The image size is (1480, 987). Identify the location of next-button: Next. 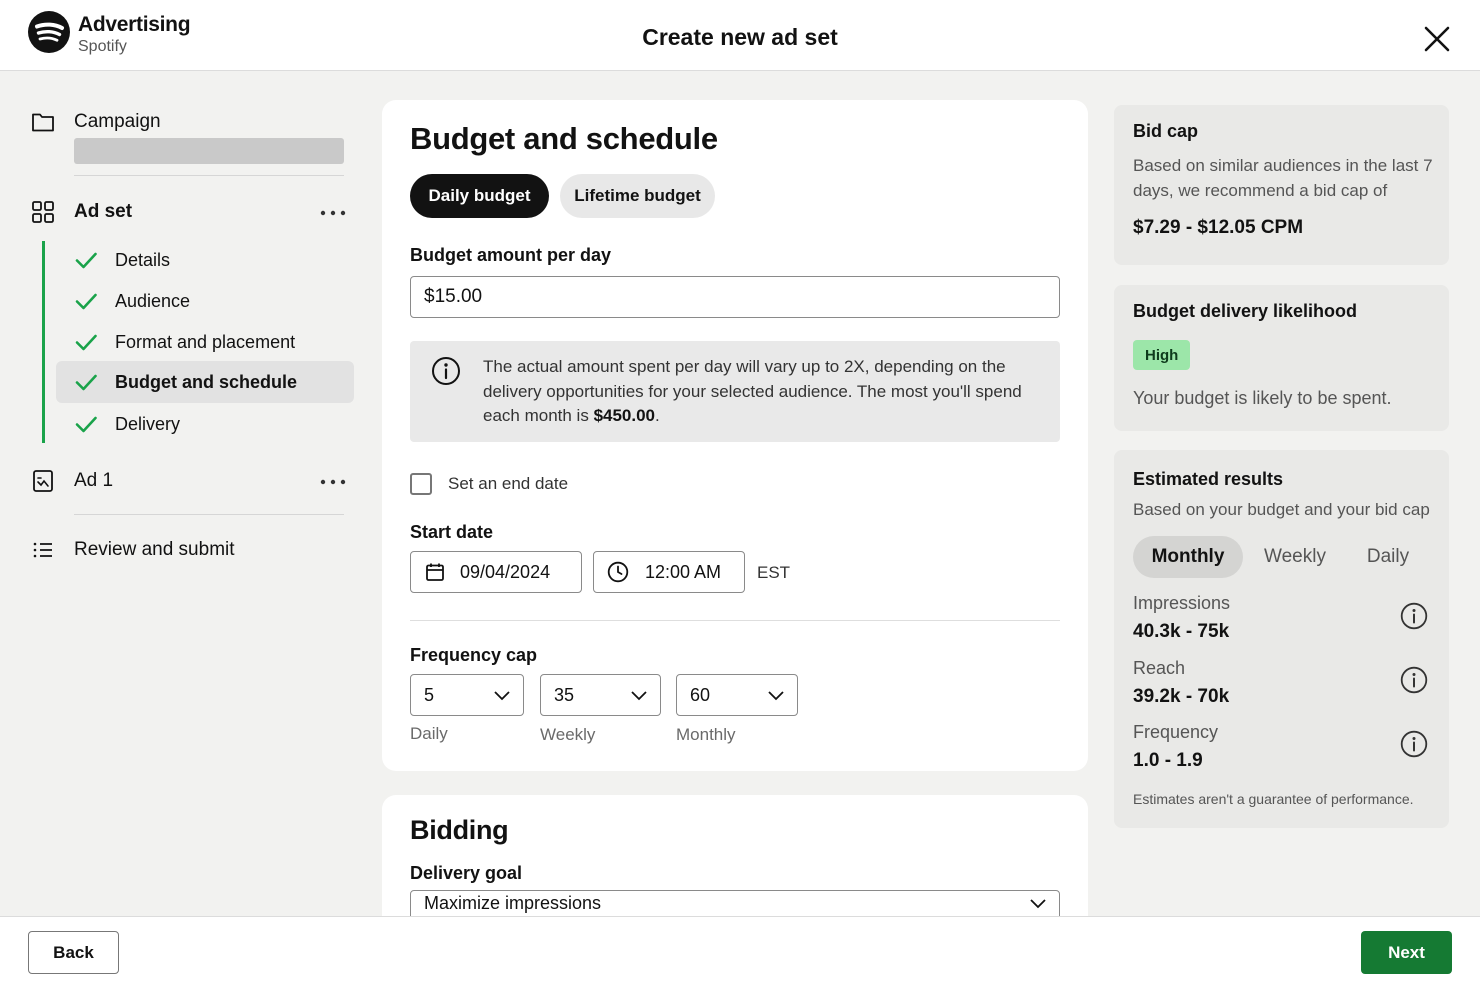
(1406, 952).